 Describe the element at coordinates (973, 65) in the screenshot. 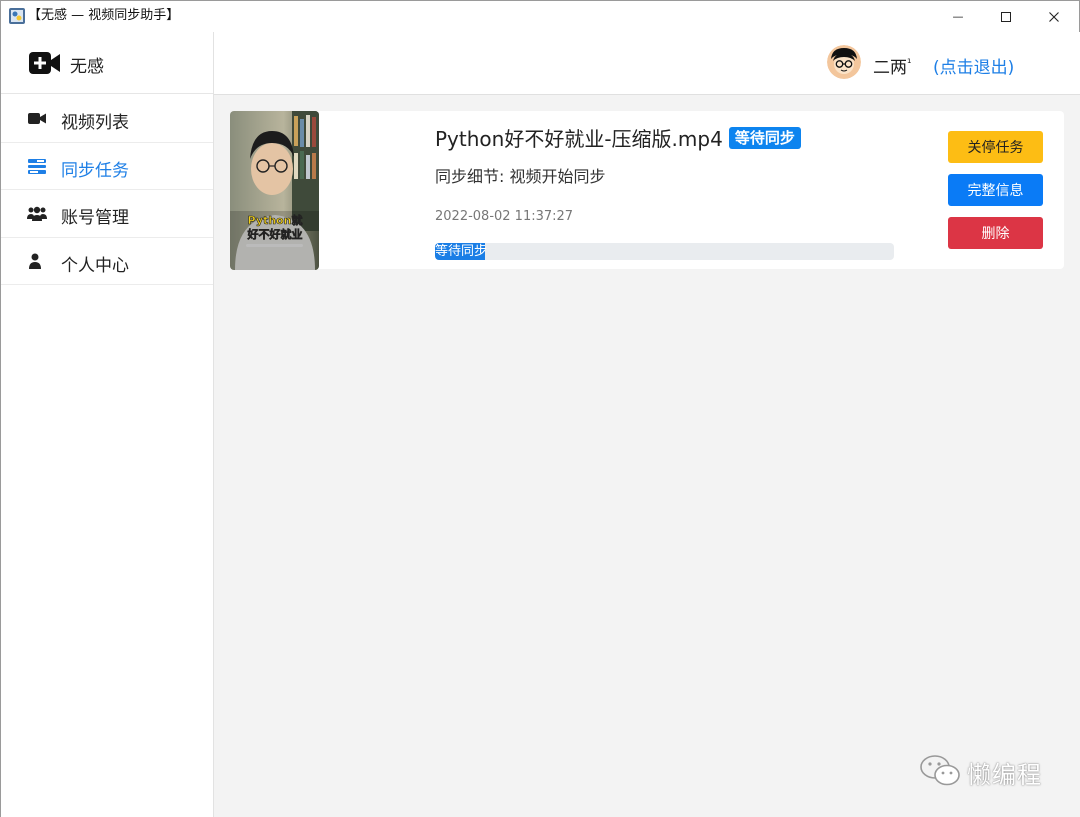

I see `logout-link: (点击退出)` at that location.